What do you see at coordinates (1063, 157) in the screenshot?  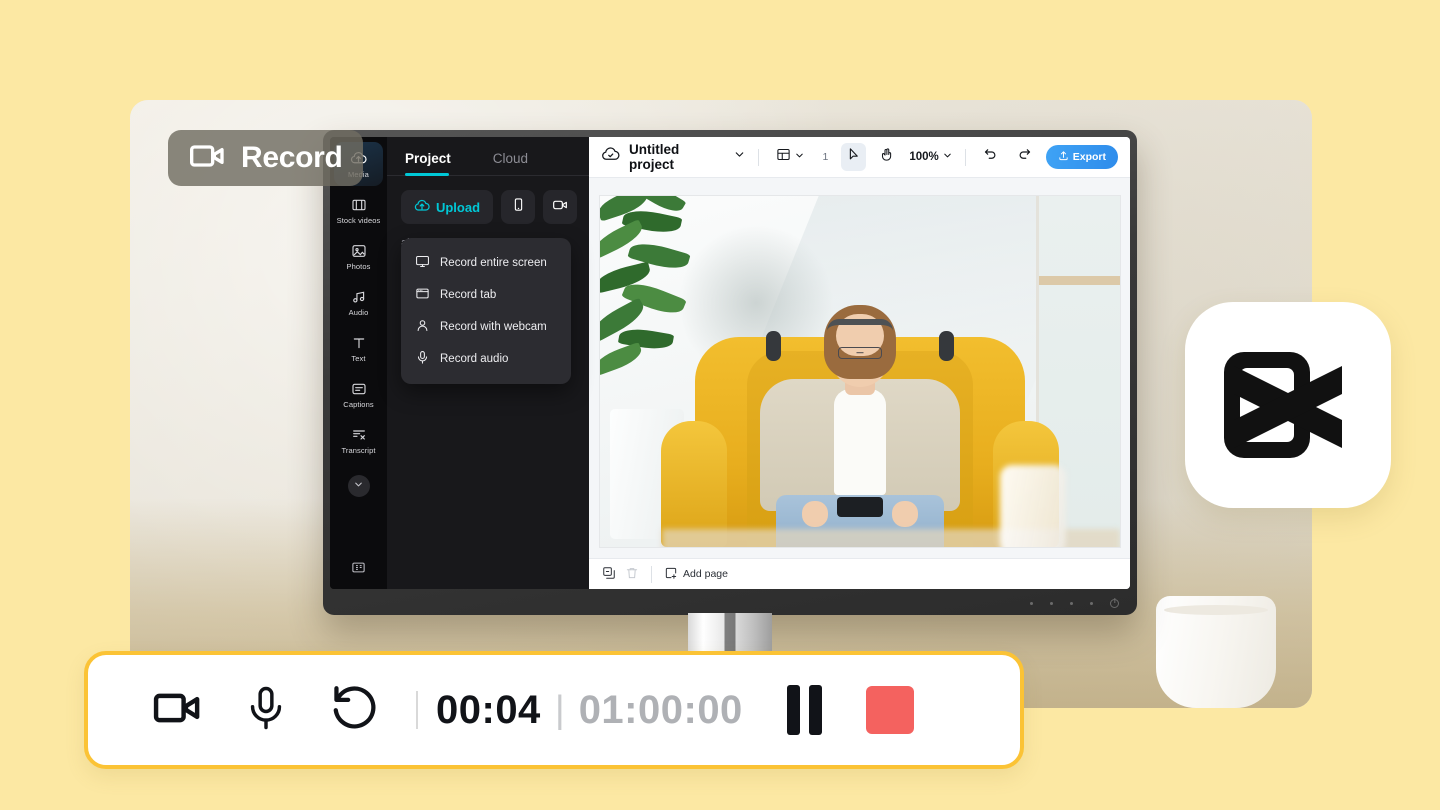 I see `export-upload-icon` at bounding box center [1063, 157].